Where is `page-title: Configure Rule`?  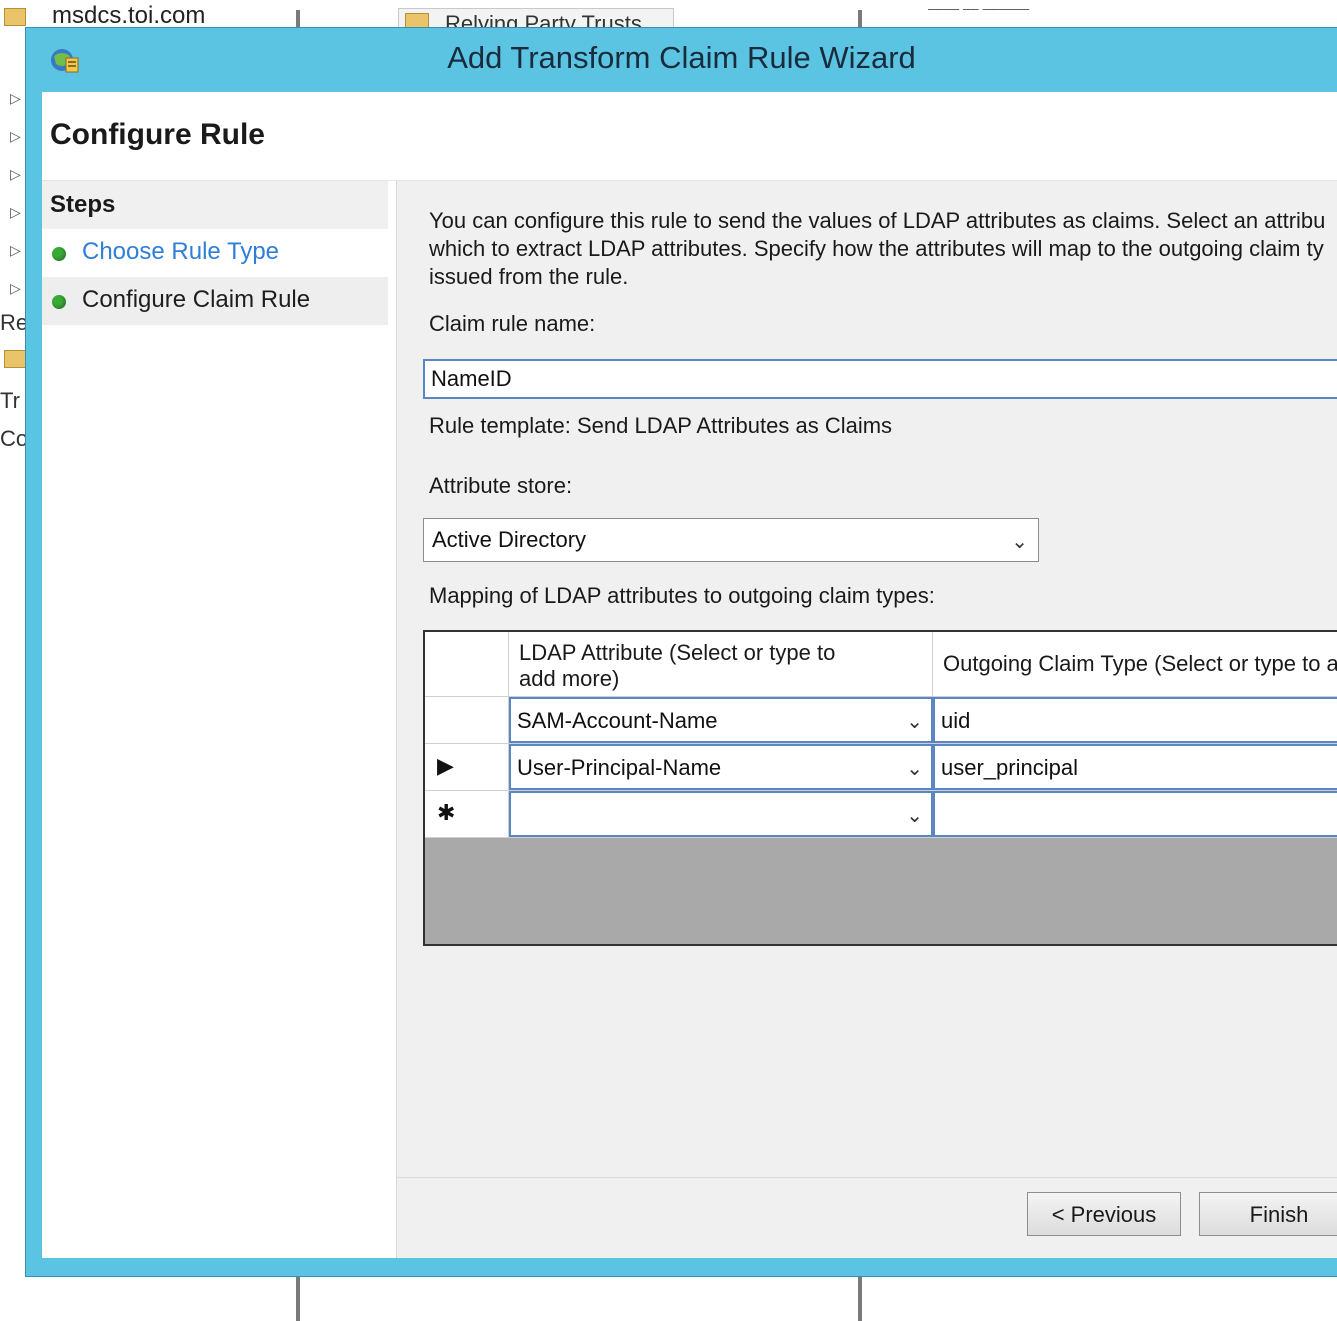 page-title: Configure Rule is located at coordinates (157, 134).